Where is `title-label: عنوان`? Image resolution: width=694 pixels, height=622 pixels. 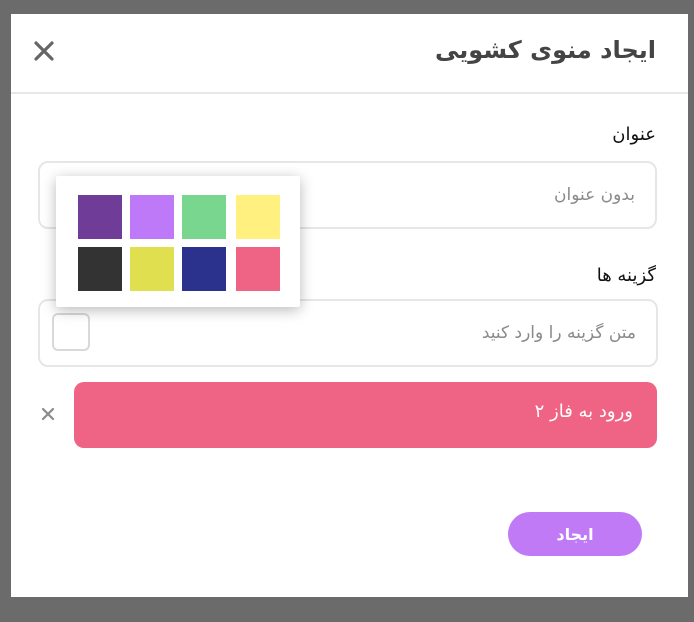
title-label: عنوان is located at coordinates (634, 134).